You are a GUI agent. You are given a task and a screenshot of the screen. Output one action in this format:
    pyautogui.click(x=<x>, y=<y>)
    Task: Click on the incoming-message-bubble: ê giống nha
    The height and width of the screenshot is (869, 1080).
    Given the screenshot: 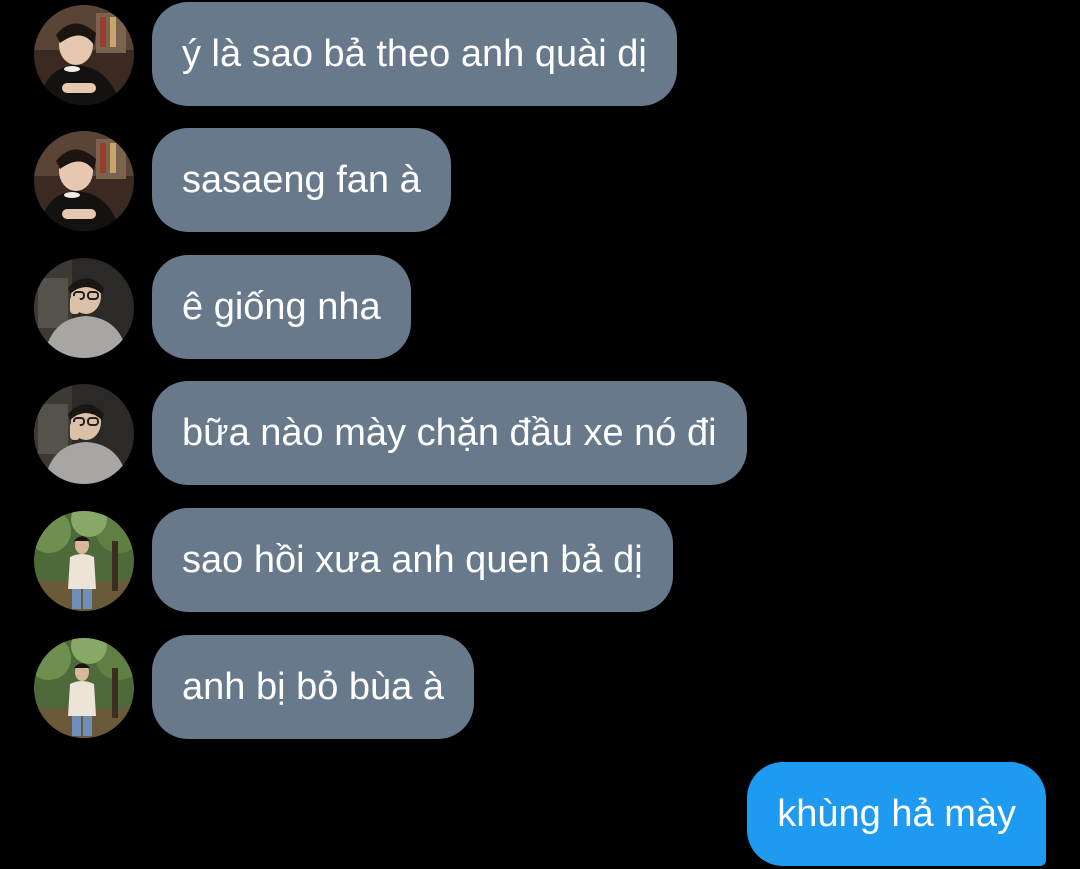 What is the action you would take?
    pyautogui.click(x=281, y=307)
    